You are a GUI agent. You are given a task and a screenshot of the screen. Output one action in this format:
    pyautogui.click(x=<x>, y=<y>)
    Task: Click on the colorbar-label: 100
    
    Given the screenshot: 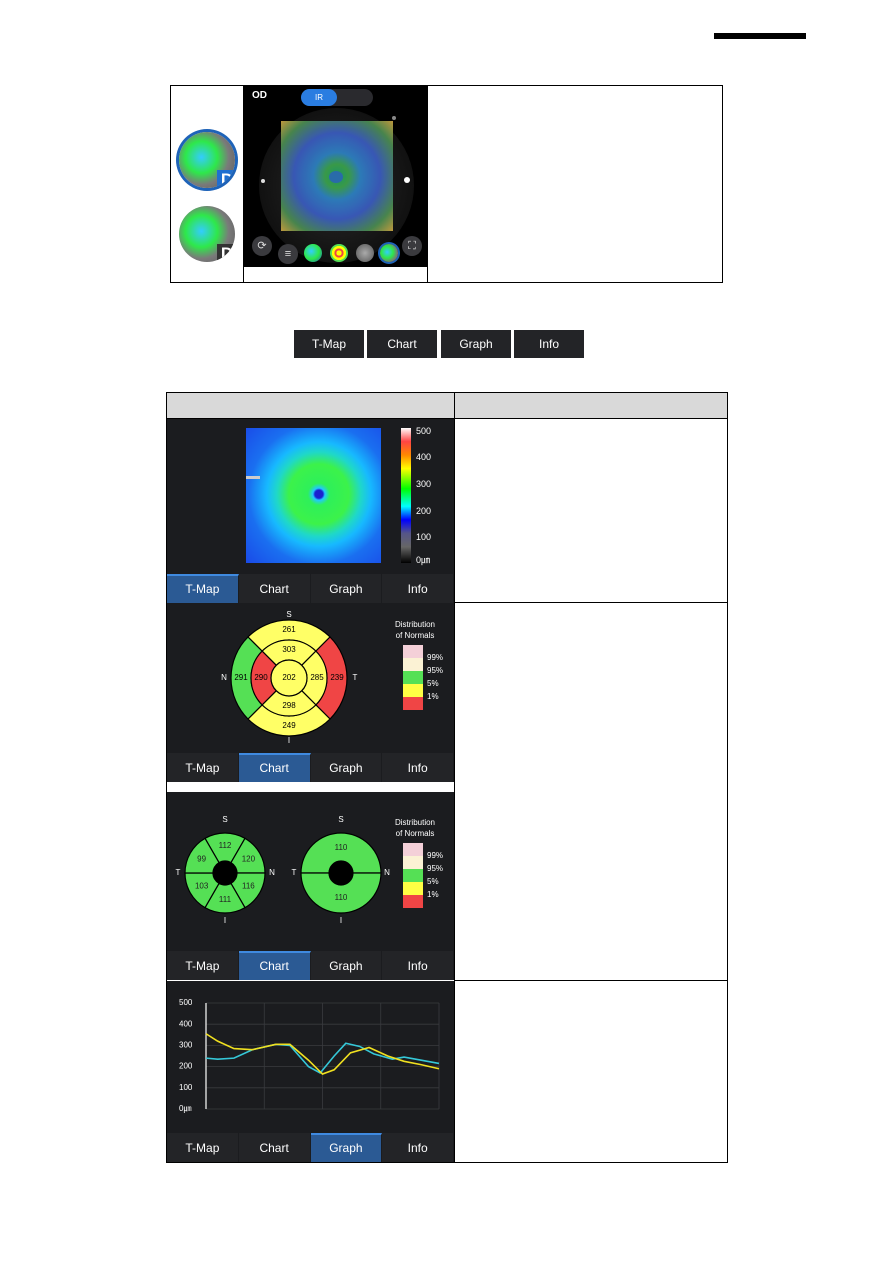 What is the action you would take?
    pyautogui.click(x=424, y=537)
    